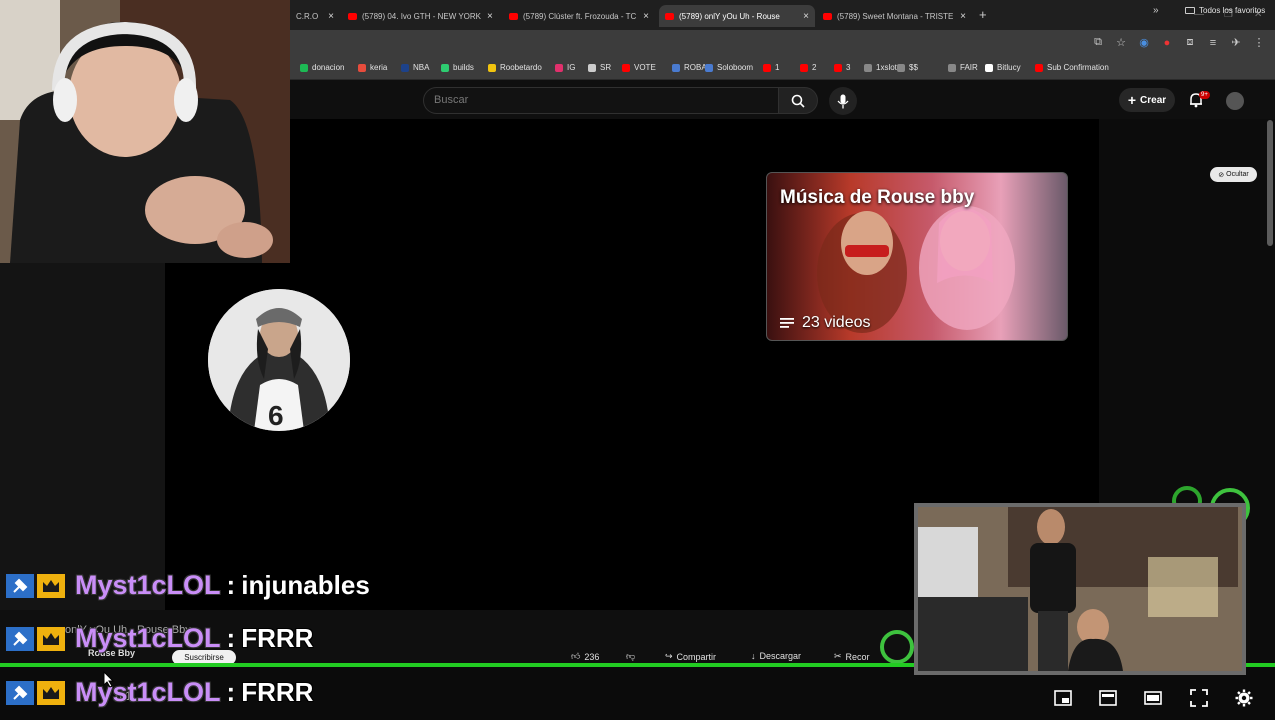 This screenshot has height=720, width=1275. I want to click on bookmark-label: keria, so click(379, 67).